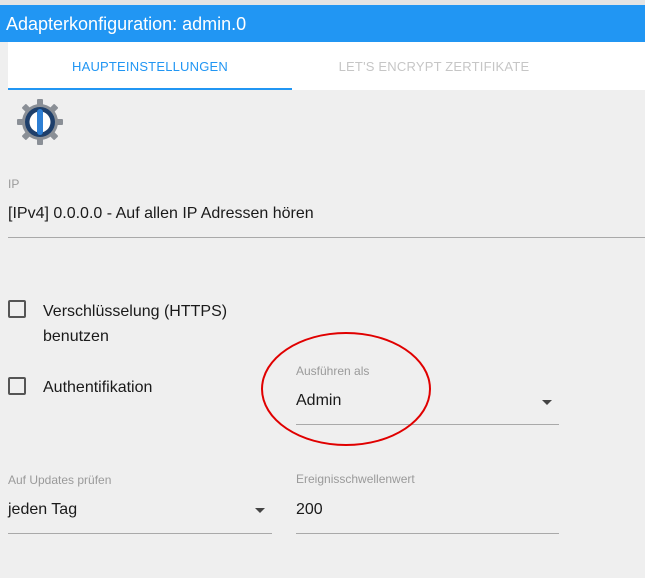 The width and height of the screenshot is (645, 578). Describe the element at coordinates (318, 401) in the screenshot. I see `run-as-select: Admin` at that location.